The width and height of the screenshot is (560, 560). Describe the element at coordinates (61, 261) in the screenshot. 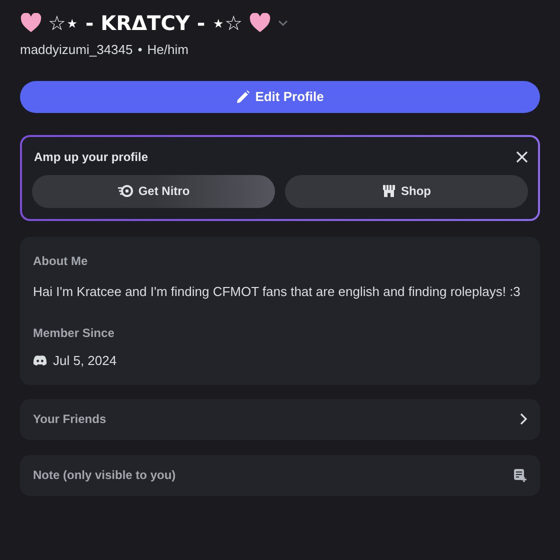

I see `section-heading: About Me` at that location.